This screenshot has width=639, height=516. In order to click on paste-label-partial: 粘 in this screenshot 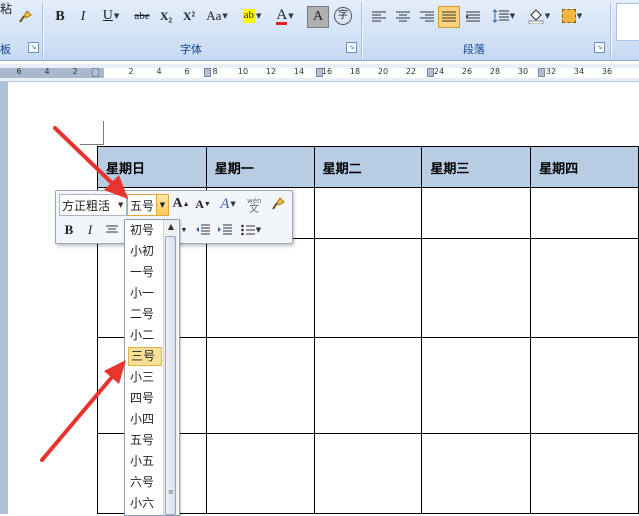, I will do `click(6, 9)`.